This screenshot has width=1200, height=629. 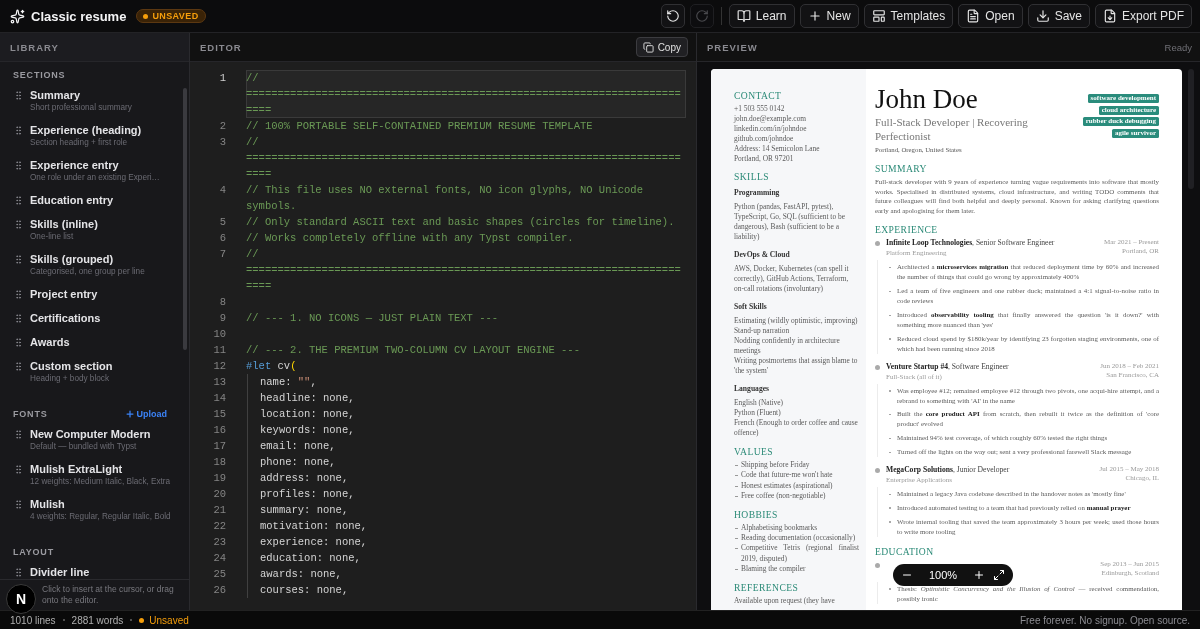 I want to click on count-text: 1010 lines, so click(x=33, y=620).